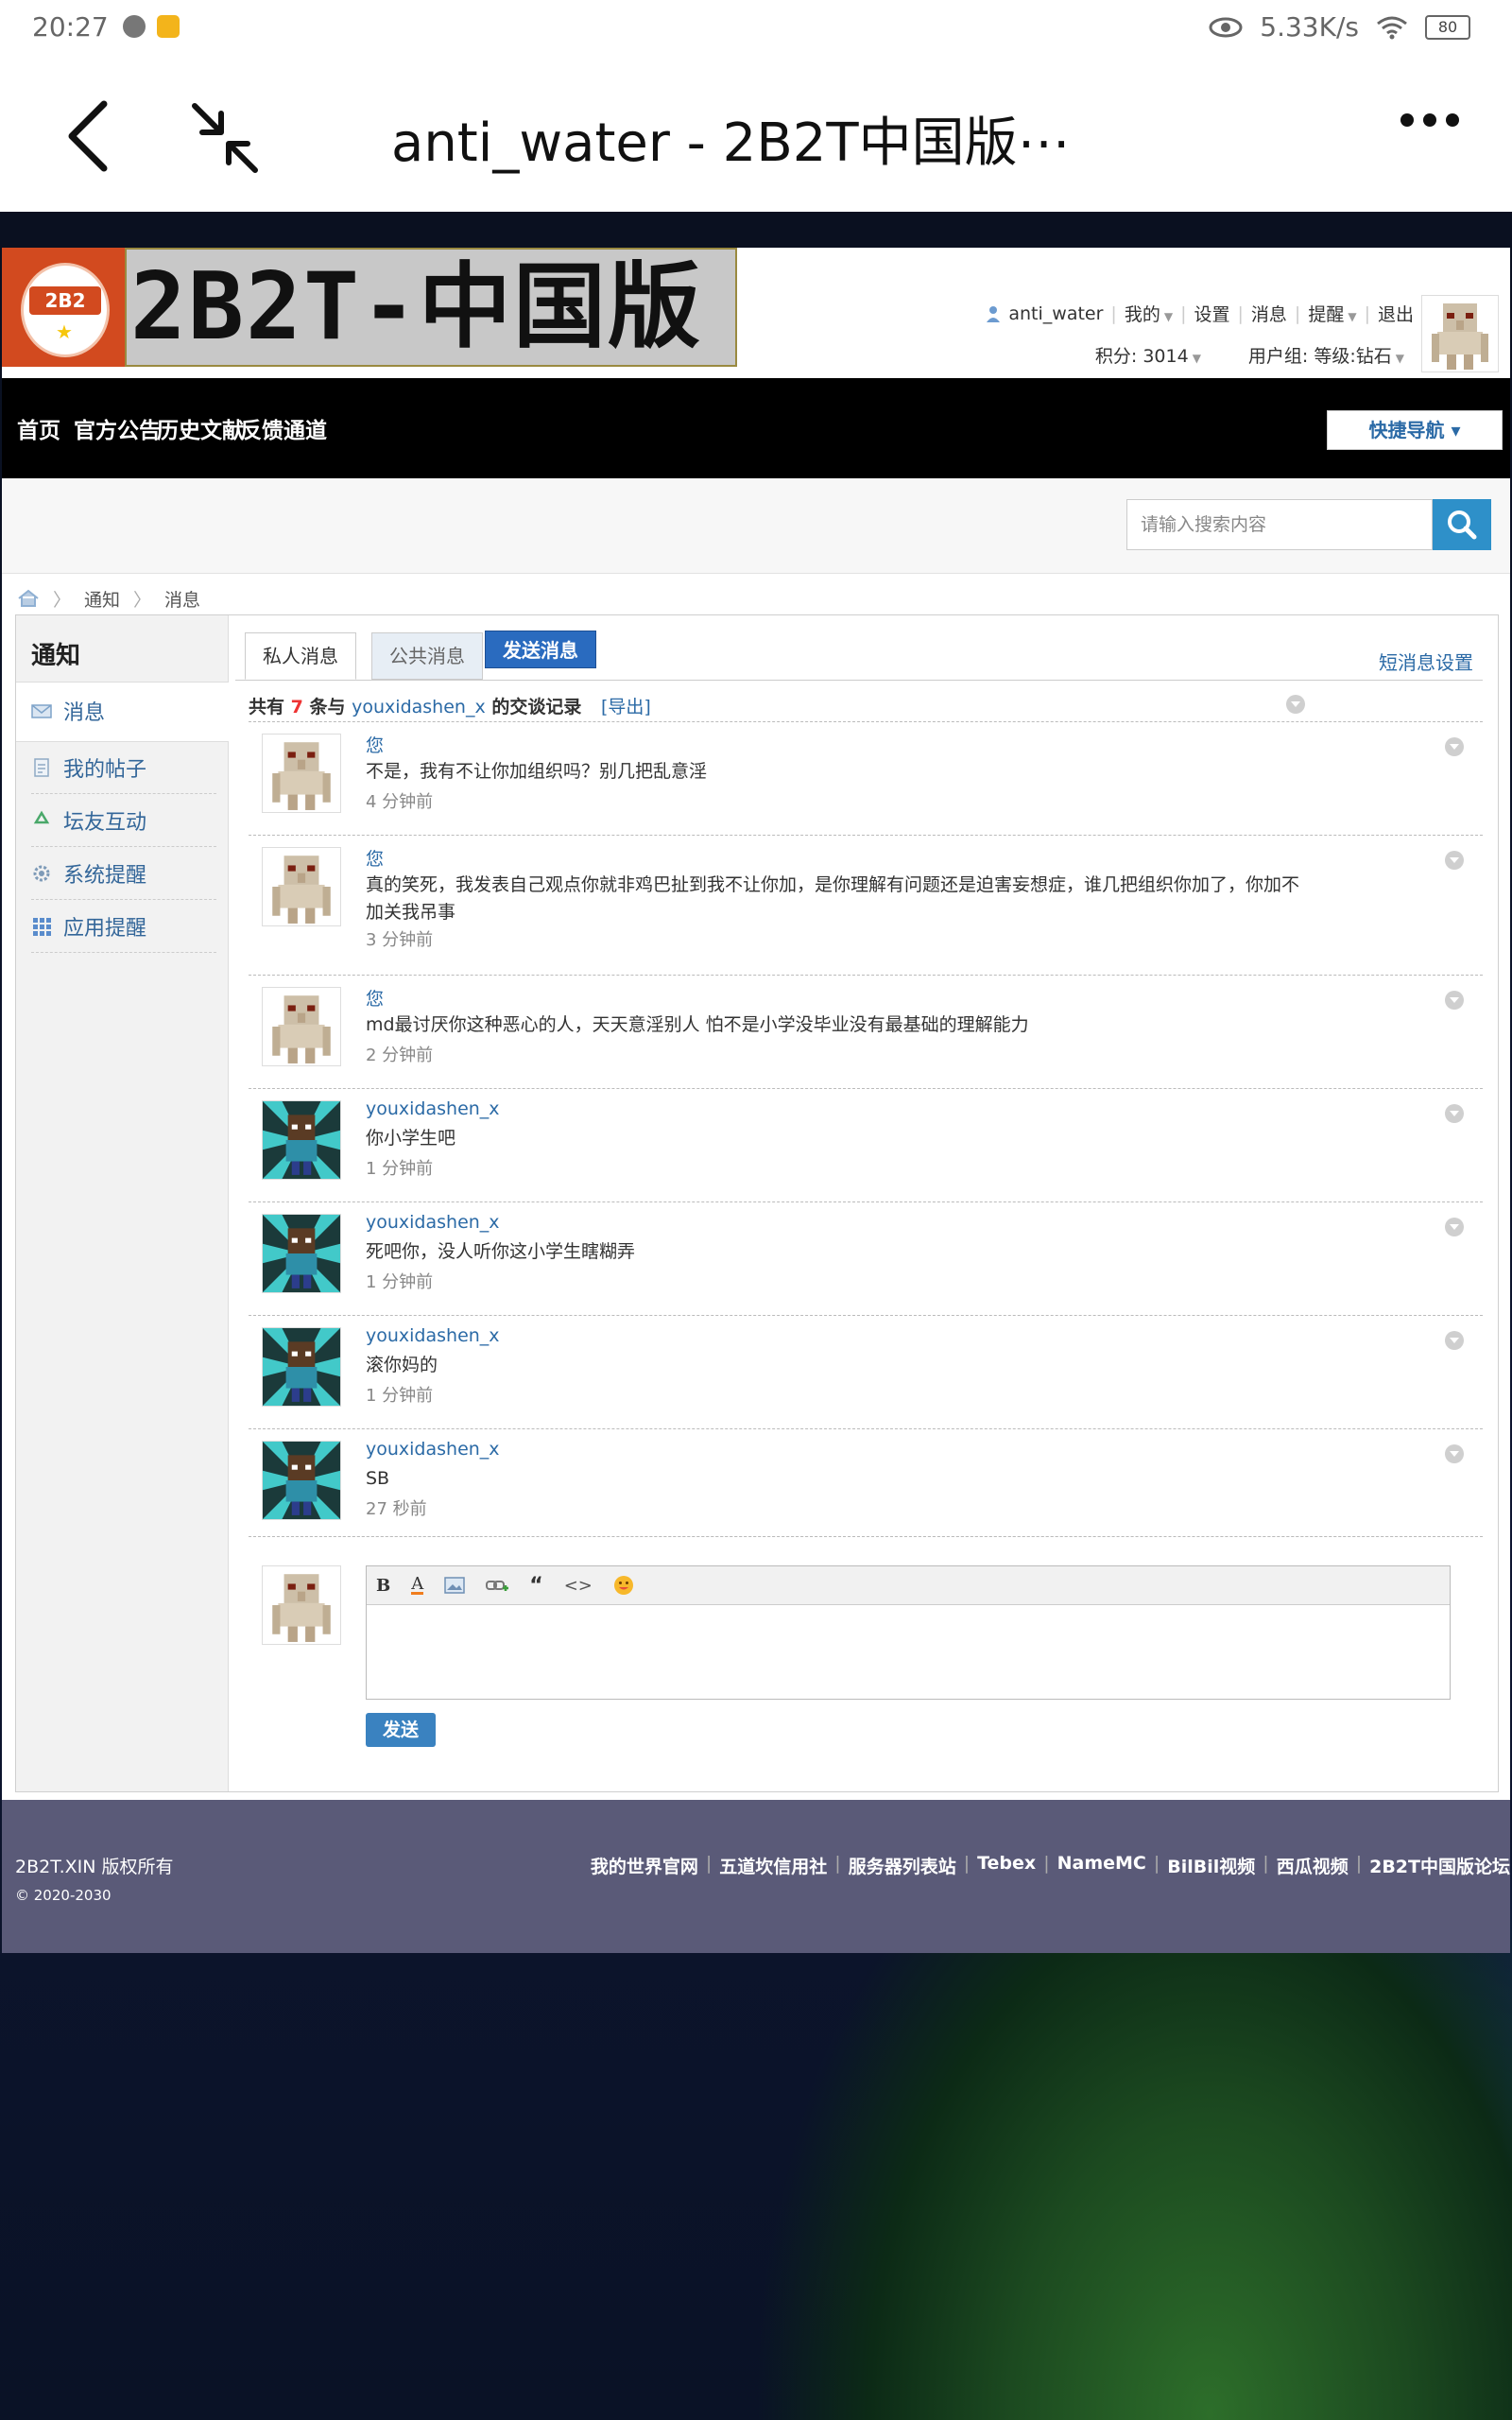  I want to click on footer-link: 2B2T中国版论坛, so click(1439, 1865).